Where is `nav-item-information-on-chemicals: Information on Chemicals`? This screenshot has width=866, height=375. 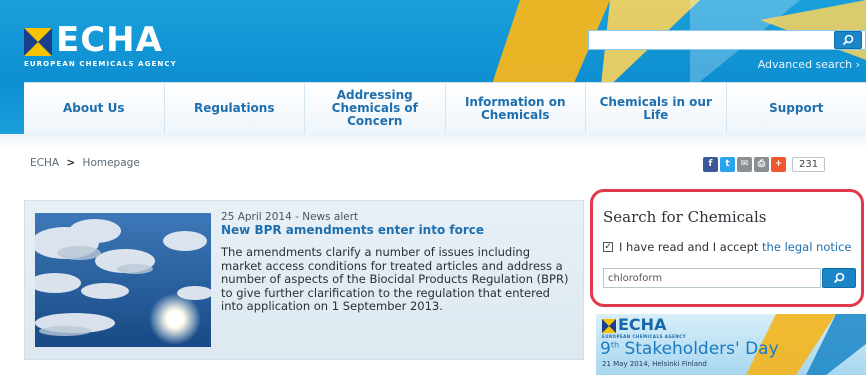
nav-item-information-on-chemicals: Information on Chemicals is located at coordinates (516, 108).